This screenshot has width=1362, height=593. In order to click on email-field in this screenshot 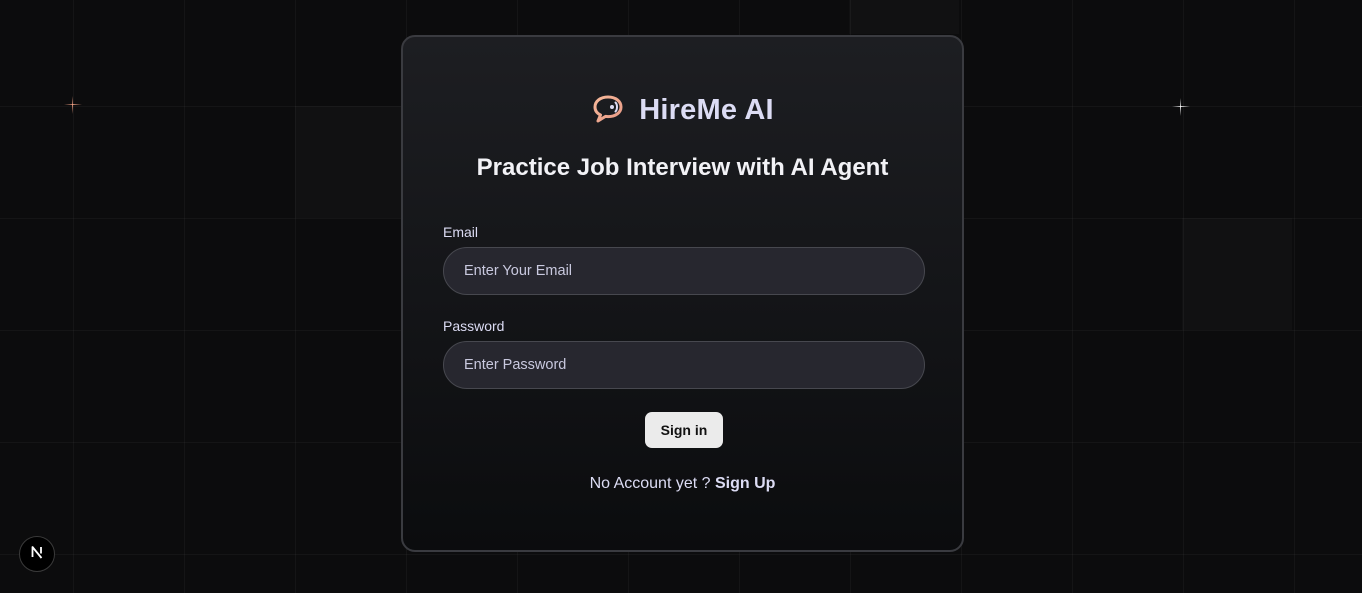, I will do `click(684, 271)`.